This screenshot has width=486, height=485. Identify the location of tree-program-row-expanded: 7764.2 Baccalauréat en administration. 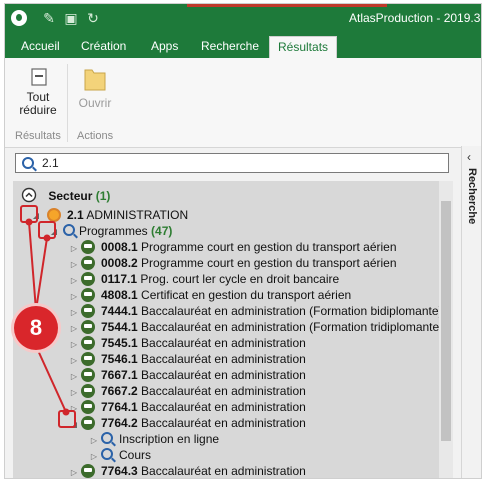
(203, 423).